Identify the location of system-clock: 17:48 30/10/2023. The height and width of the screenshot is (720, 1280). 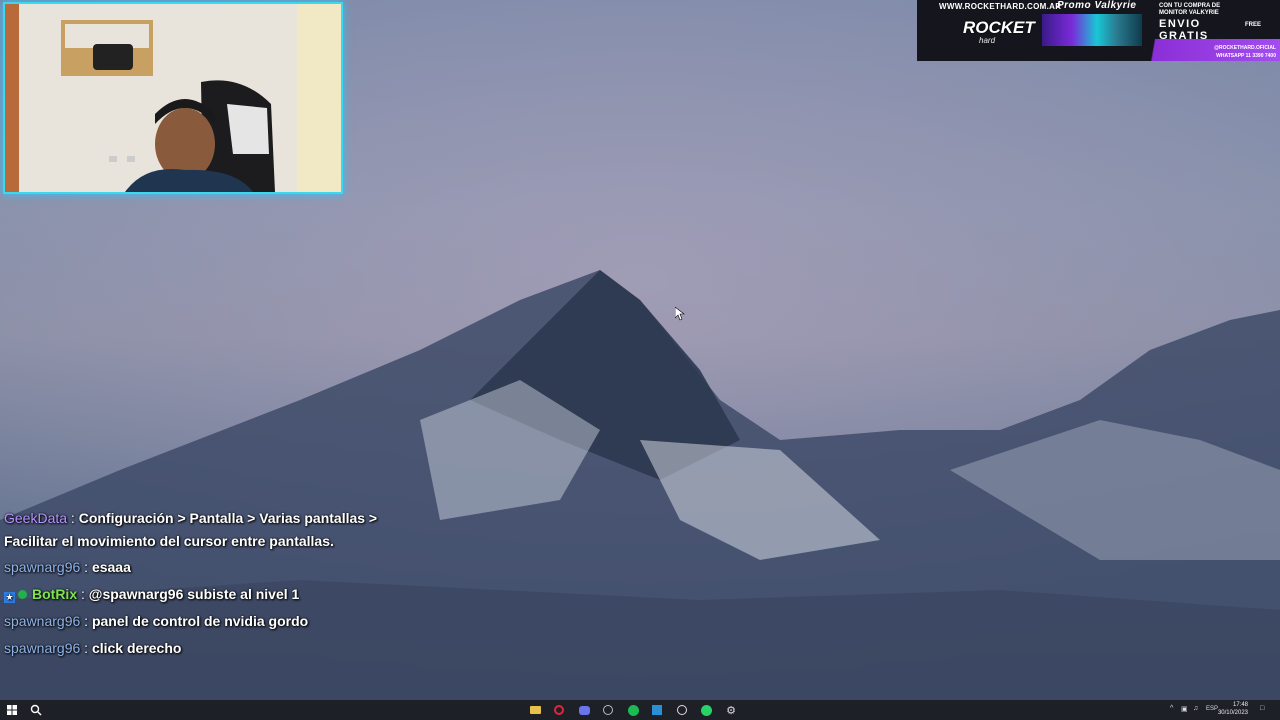
(1232, 709).